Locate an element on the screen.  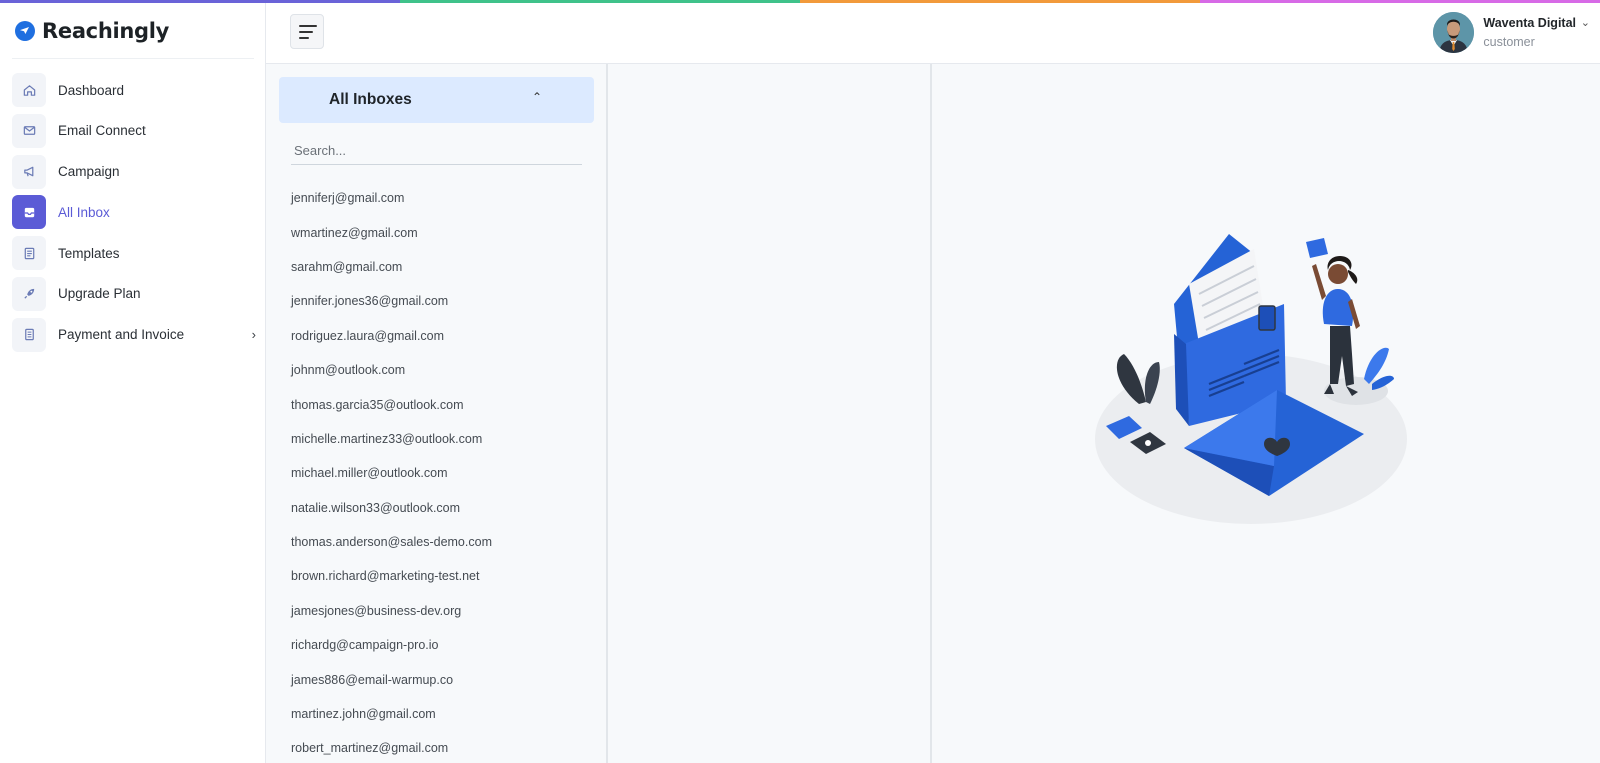
chevron-right-icon: › is located at coordinates (253, 335).